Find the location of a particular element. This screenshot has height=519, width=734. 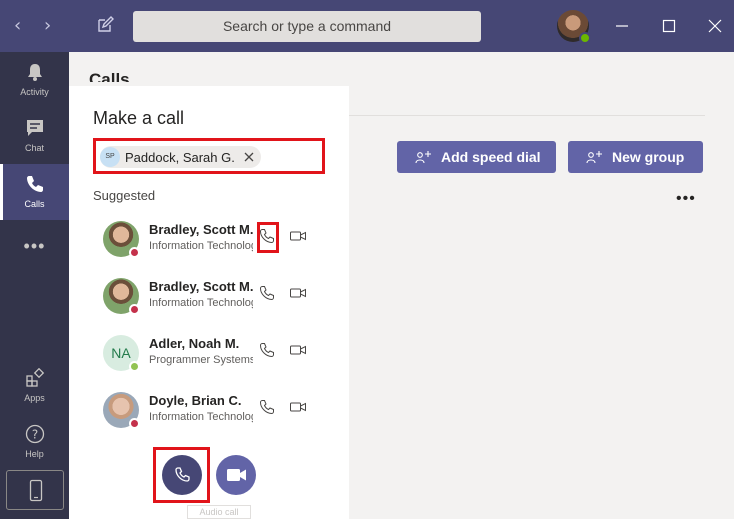

rail-item-calls: Calls is located at coordinates (34, 192).